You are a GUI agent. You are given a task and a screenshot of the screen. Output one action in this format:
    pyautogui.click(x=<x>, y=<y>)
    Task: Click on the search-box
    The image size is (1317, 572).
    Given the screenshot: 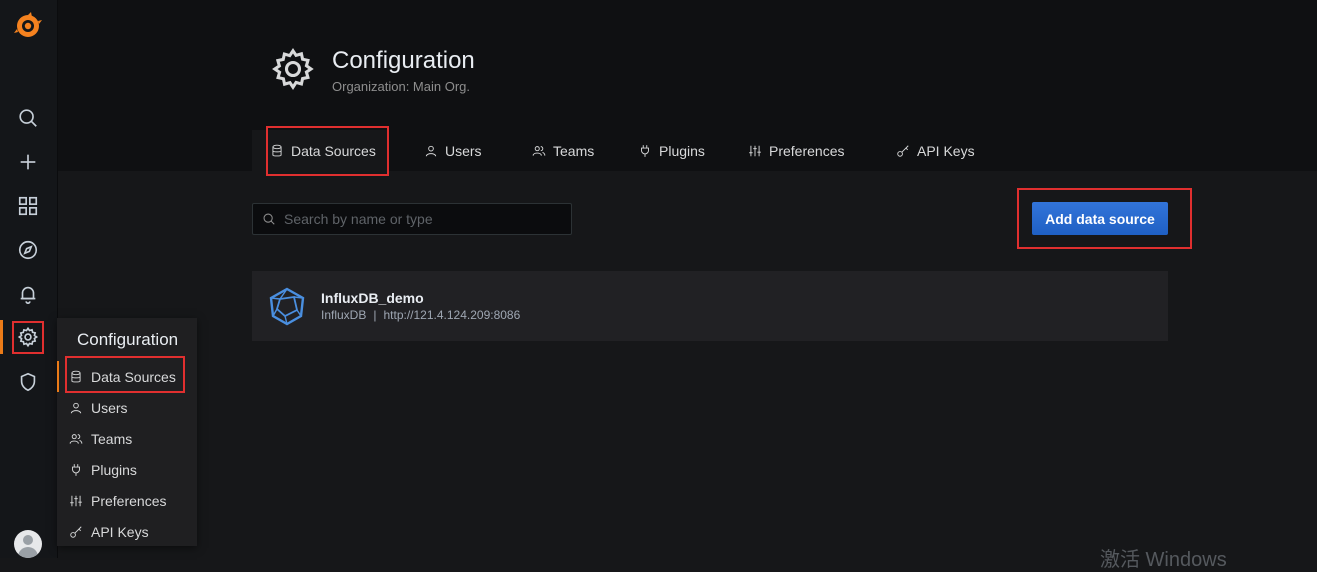 What is the action you would take?
    pyautogui.click(x=412, y=219)
    